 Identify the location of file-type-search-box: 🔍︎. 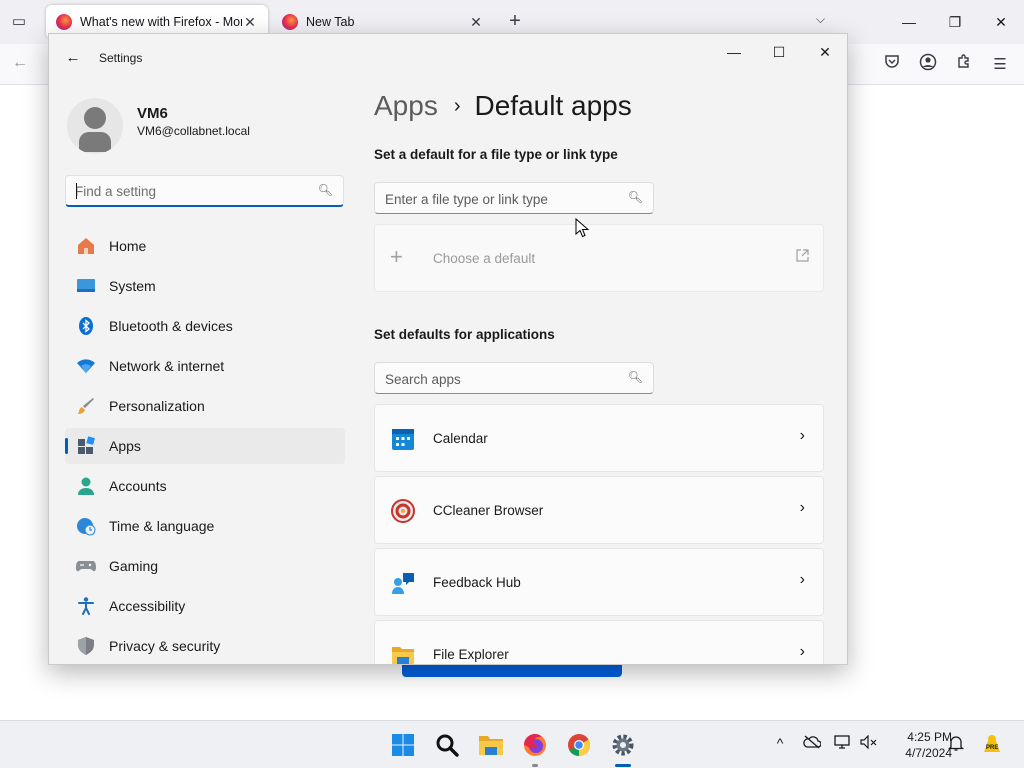
(514, 198).